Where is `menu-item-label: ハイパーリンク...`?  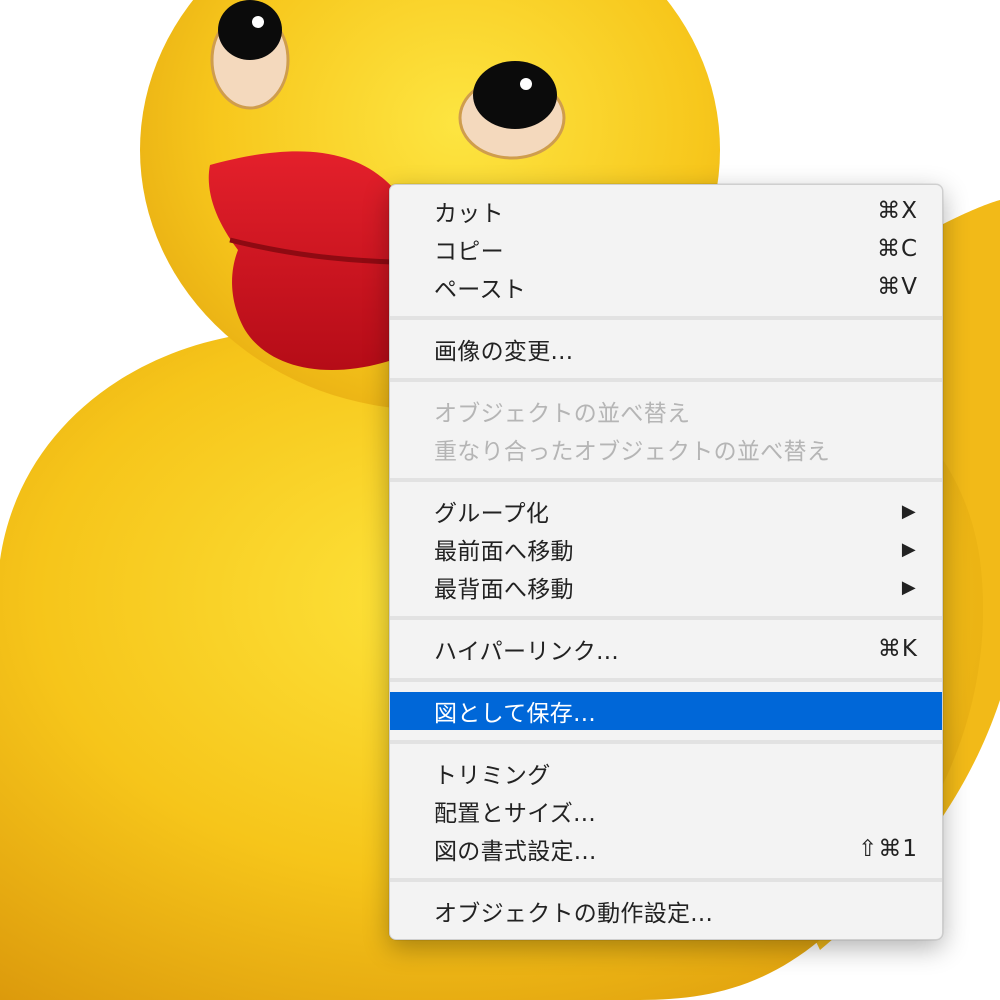 menu-item-label: ハイパーリンク... is located at coordinates (527, 652).